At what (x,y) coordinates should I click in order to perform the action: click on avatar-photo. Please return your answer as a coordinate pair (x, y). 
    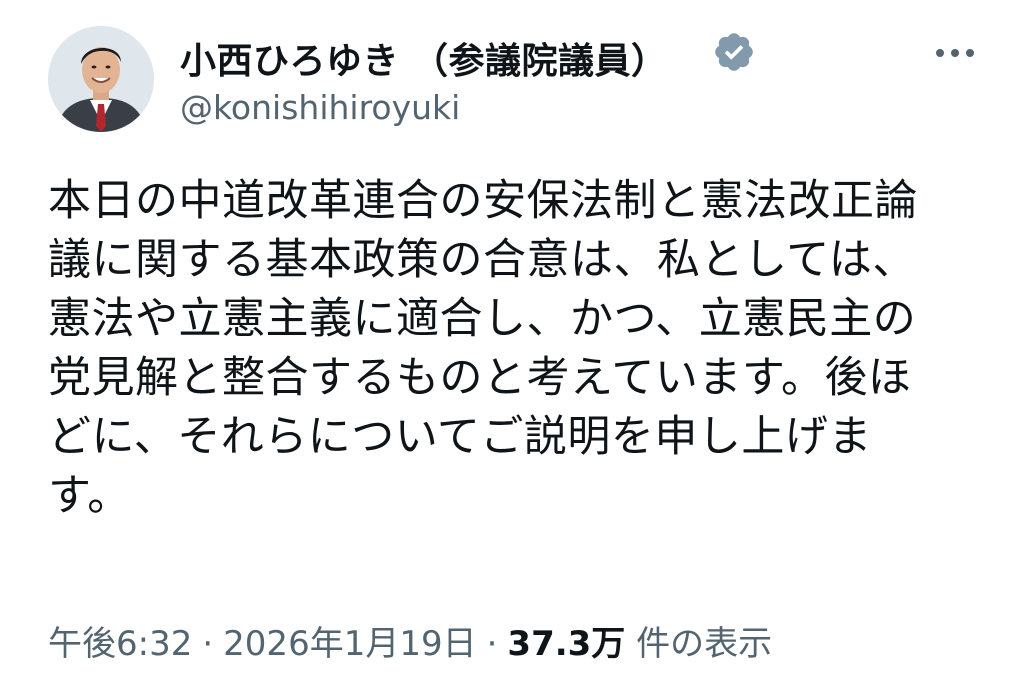
    Looking at the image, I should click on (101, 79).